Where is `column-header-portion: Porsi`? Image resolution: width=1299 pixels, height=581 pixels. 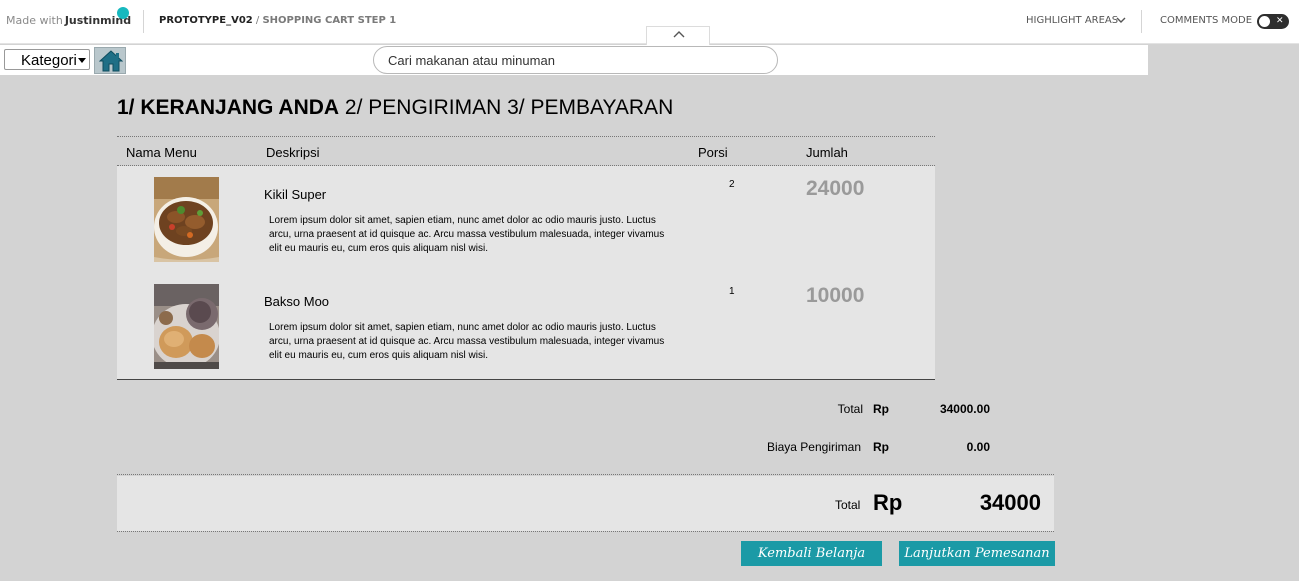 column-header-portion: Porsi is located at coordinates (713, 152).